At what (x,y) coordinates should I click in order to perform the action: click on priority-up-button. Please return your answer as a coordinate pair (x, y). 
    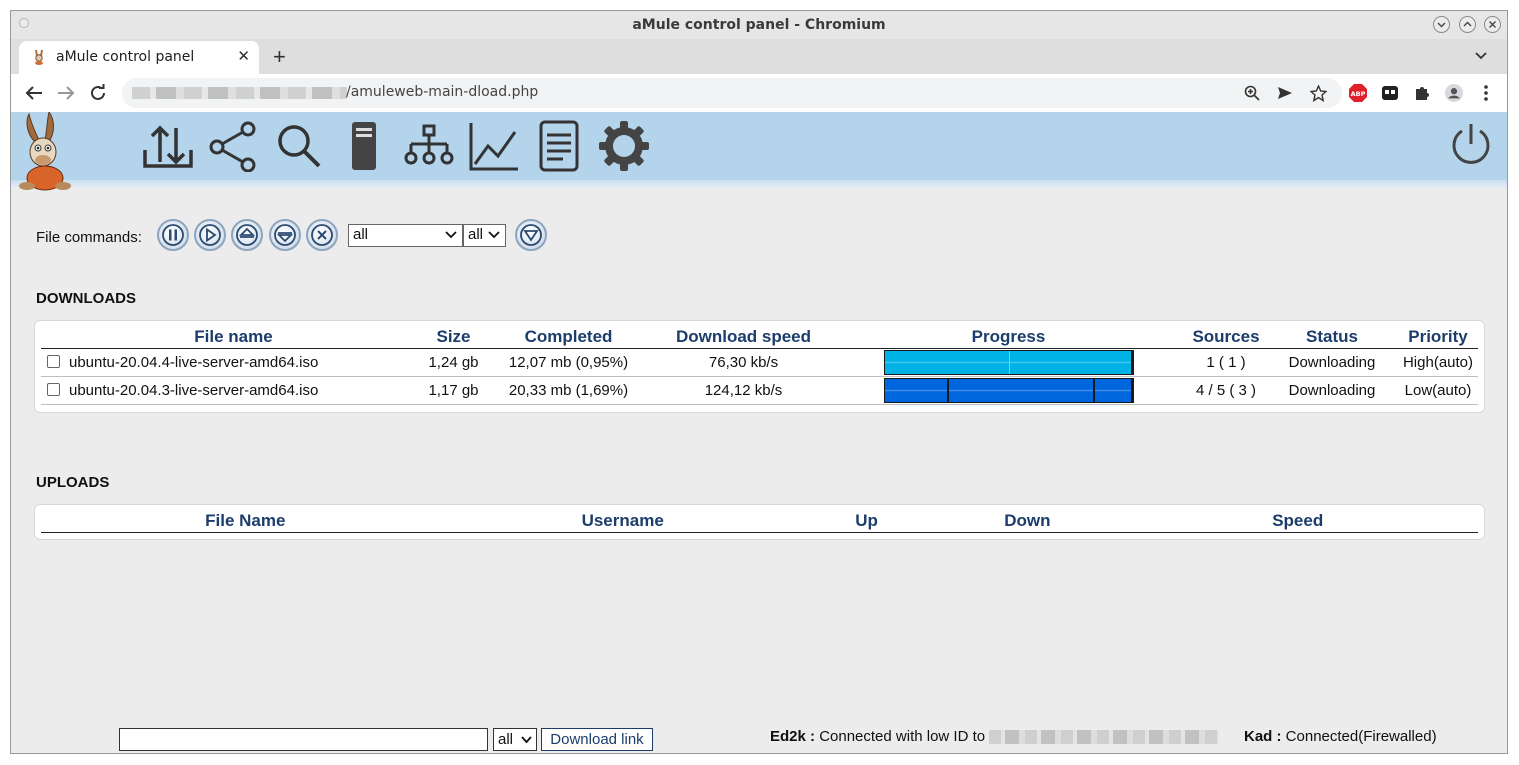
    Looking at the image, I should click on (247, 235).